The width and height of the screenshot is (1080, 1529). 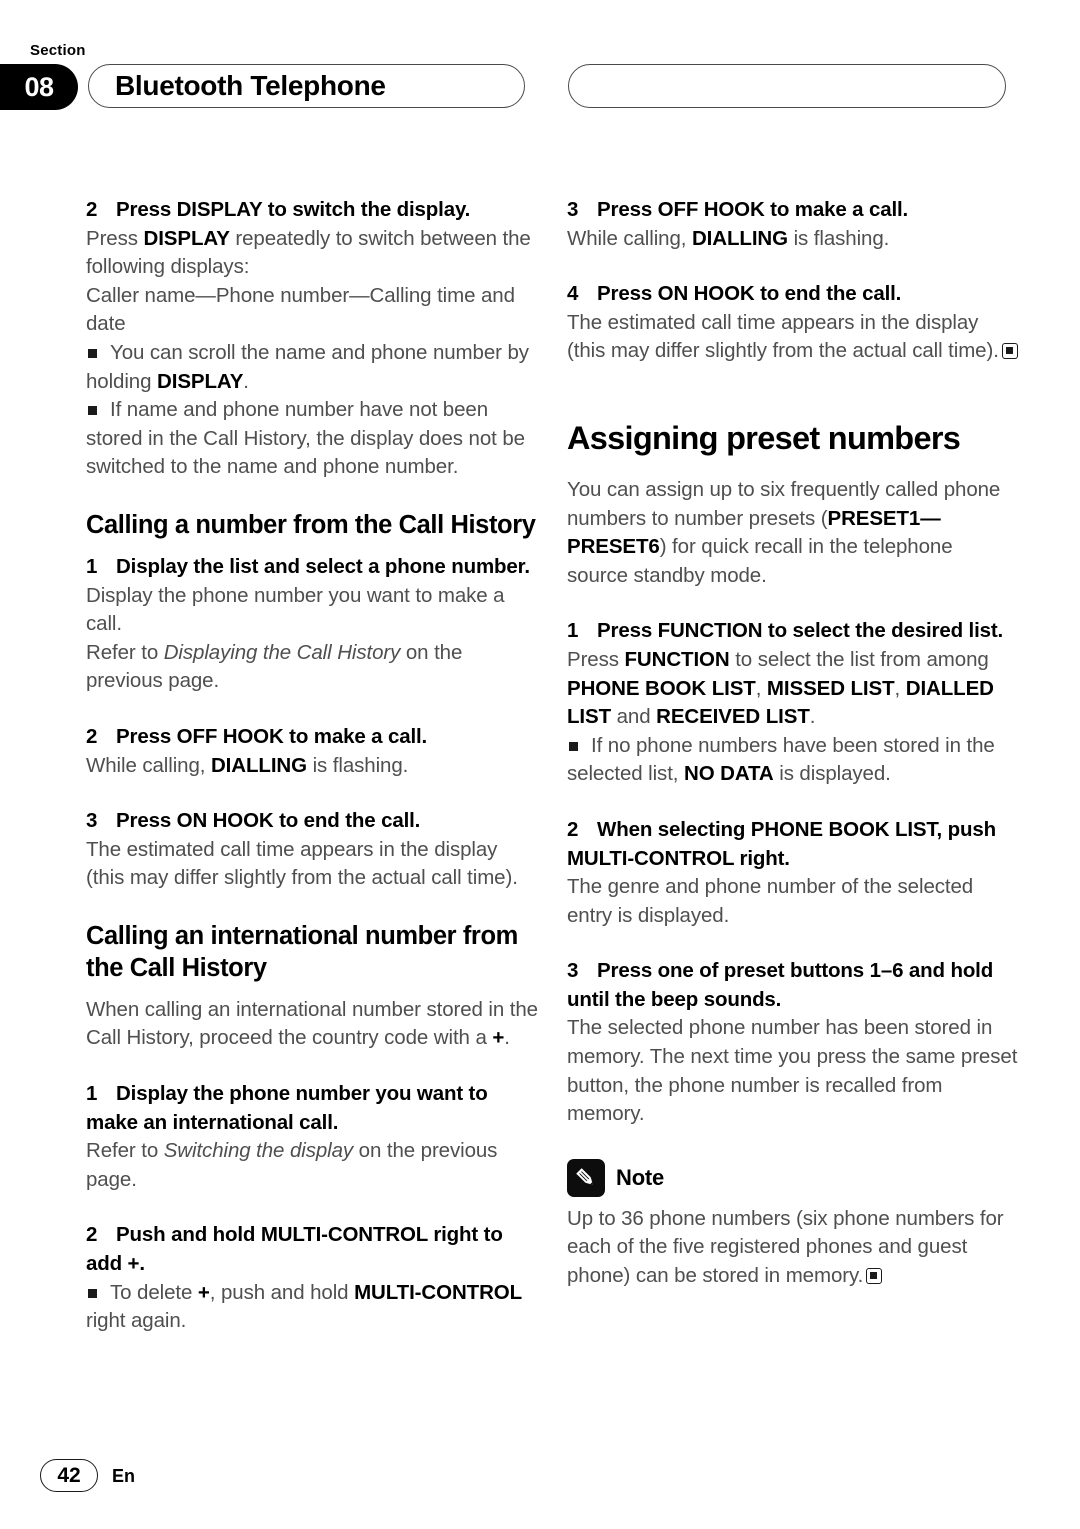 I want to click on step-heading-display: 2 Press DISPLAY to switch the display., so click(x=312, y=210).